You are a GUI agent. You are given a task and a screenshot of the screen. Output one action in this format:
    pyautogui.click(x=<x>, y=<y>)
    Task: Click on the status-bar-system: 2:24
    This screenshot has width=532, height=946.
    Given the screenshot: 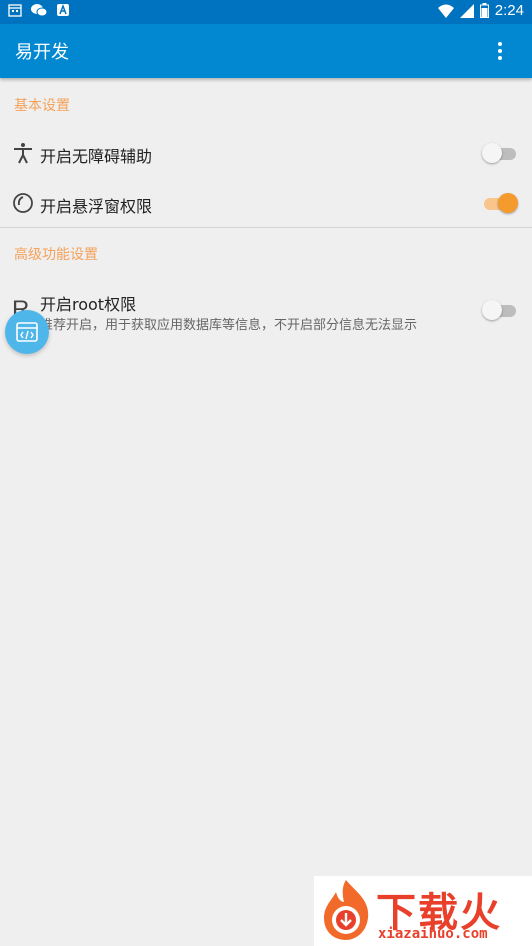 What is the action you would take?
    pyautogui.click(x=480, y=10)
    